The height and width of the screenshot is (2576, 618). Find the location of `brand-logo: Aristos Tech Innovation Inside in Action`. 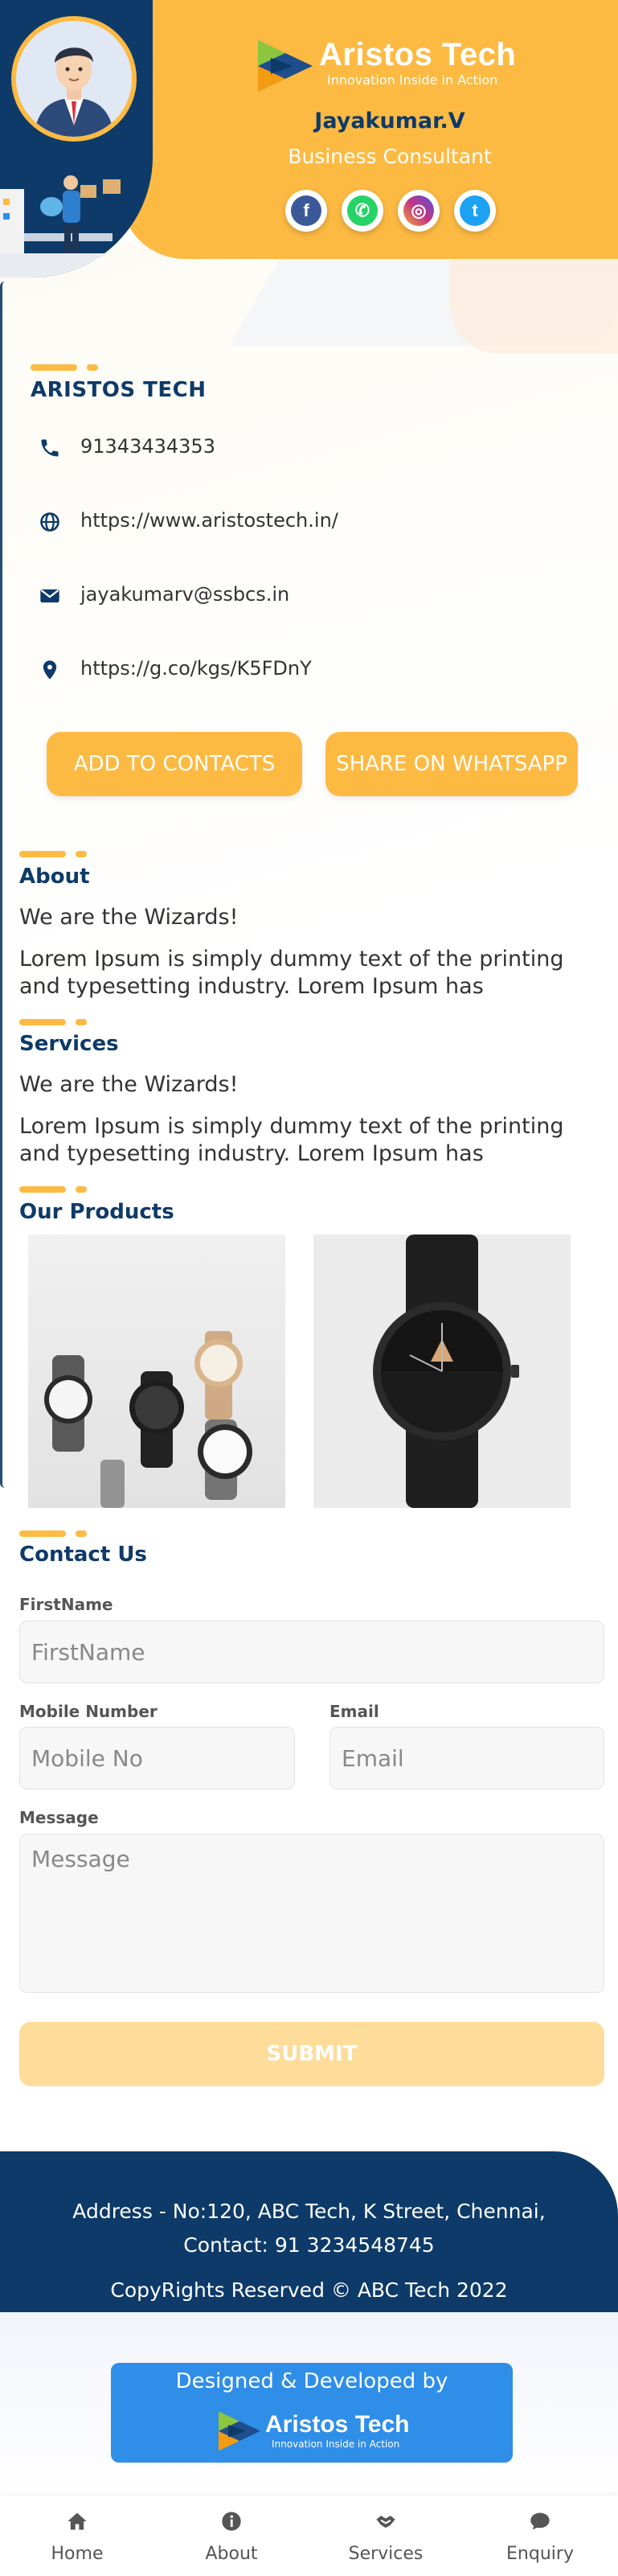

brand-logo: Aristos Tech Innovation Inside in Action is located at coordinates (389, 65).